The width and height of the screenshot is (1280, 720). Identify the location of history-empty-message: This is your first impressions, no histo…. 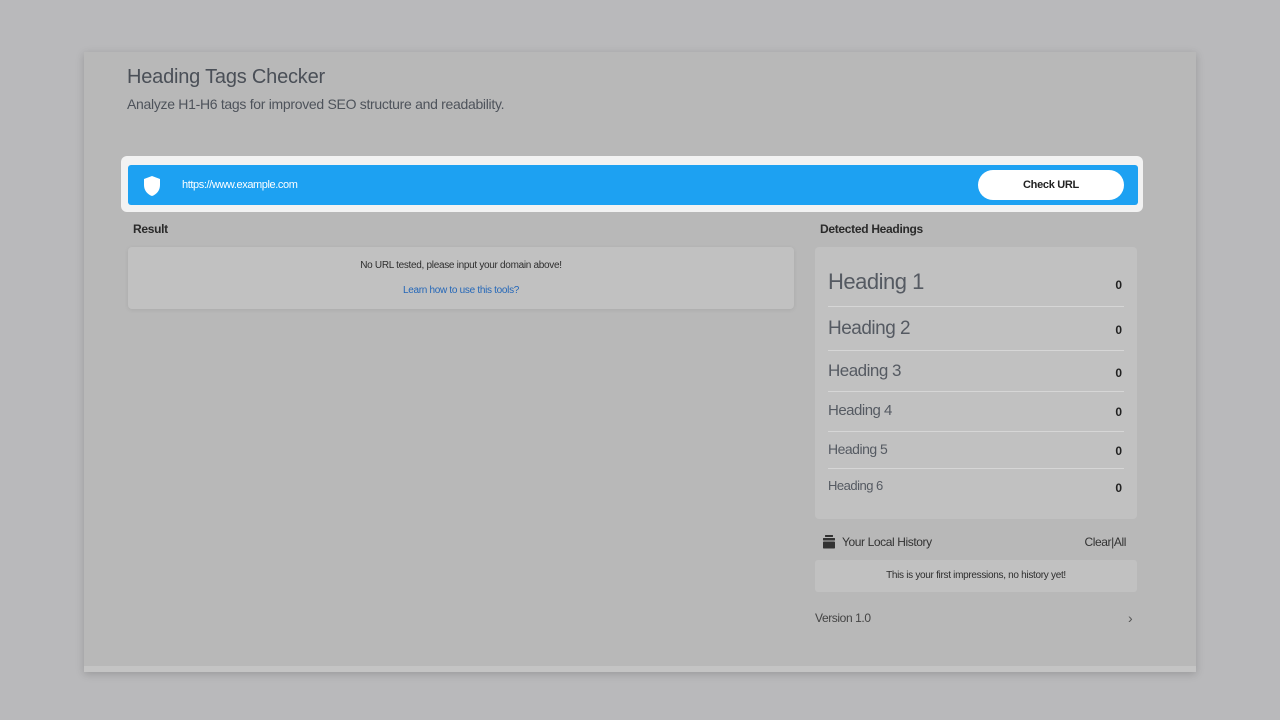
(976, 575).